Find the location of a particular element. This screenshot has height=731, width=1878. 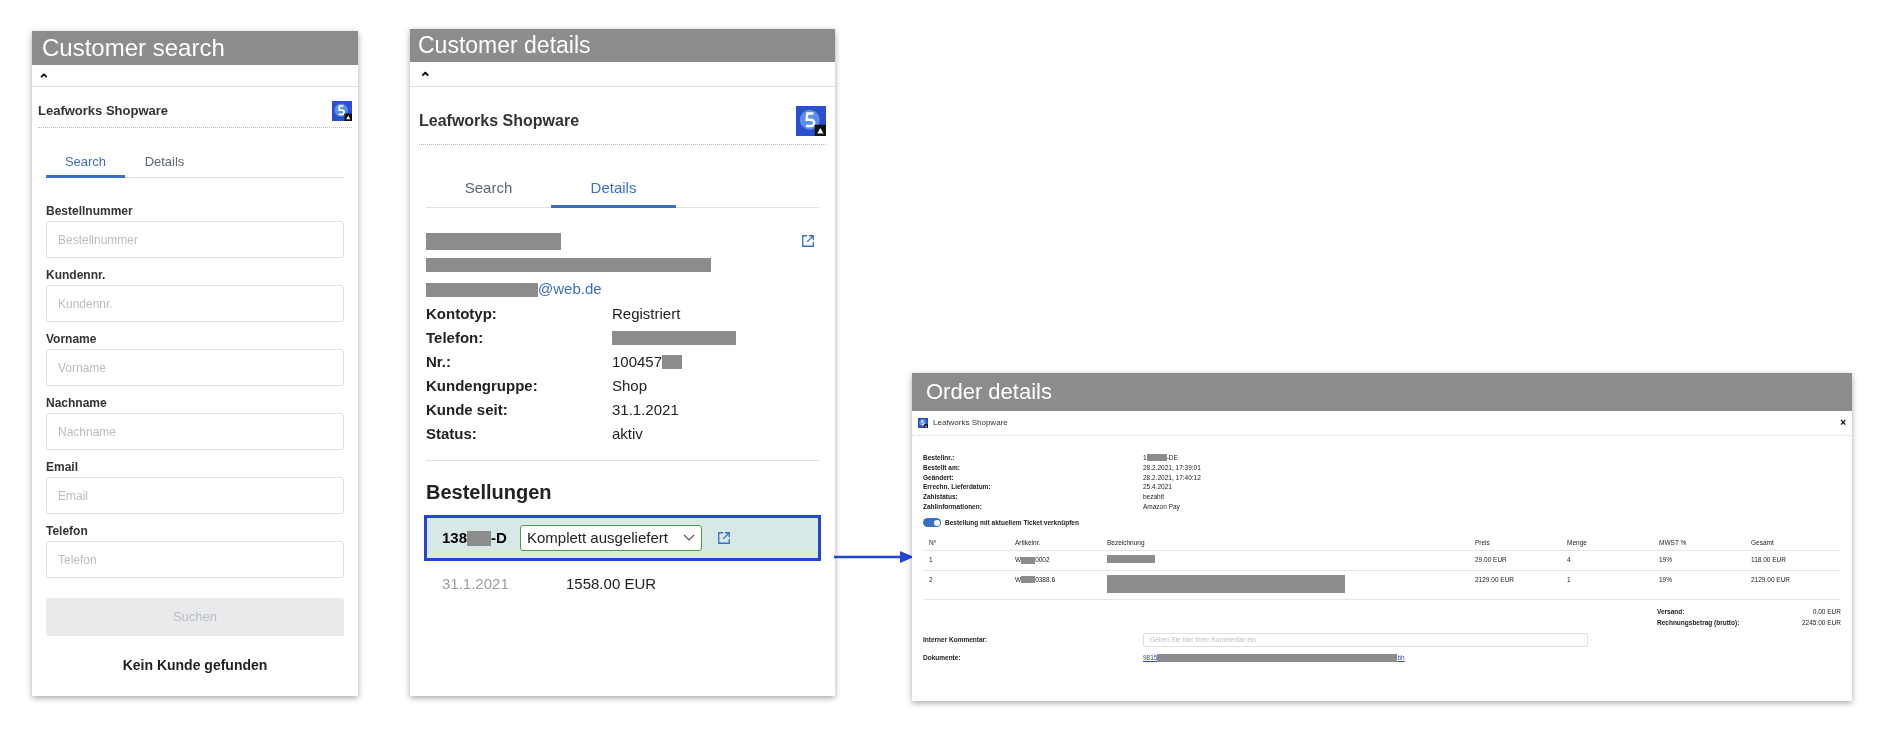

property-value: 31.1.2021 is located at coordinates (645, 409).